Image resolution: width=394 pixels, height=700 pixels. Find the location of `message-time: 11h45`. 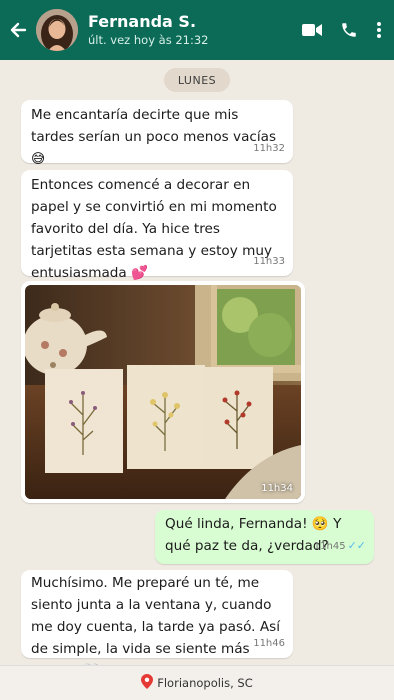

message-time: 11h45 is located at coordinates (329, 546).